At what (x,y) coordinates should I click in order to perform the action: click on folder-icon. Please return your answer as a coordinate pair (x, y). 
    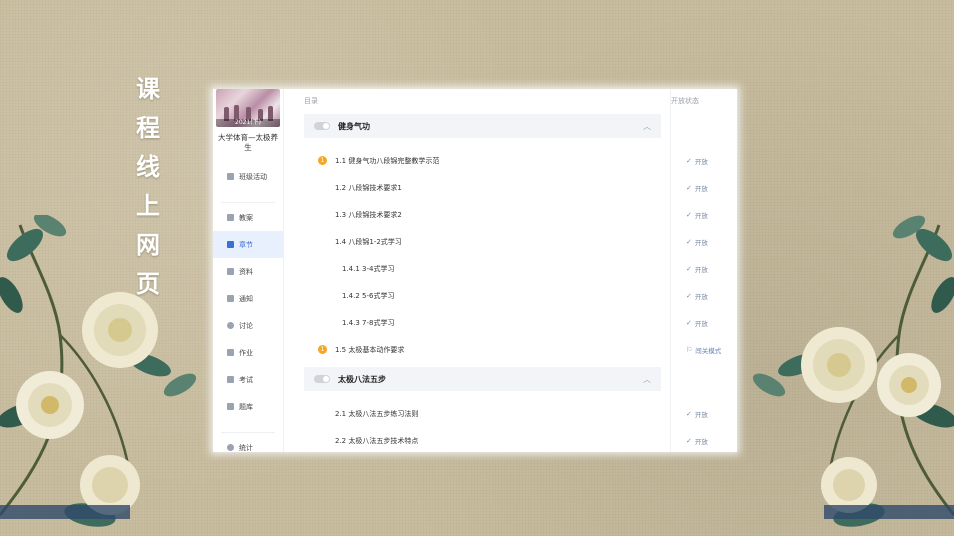
    Looking at the image, I should click on (230, 271).